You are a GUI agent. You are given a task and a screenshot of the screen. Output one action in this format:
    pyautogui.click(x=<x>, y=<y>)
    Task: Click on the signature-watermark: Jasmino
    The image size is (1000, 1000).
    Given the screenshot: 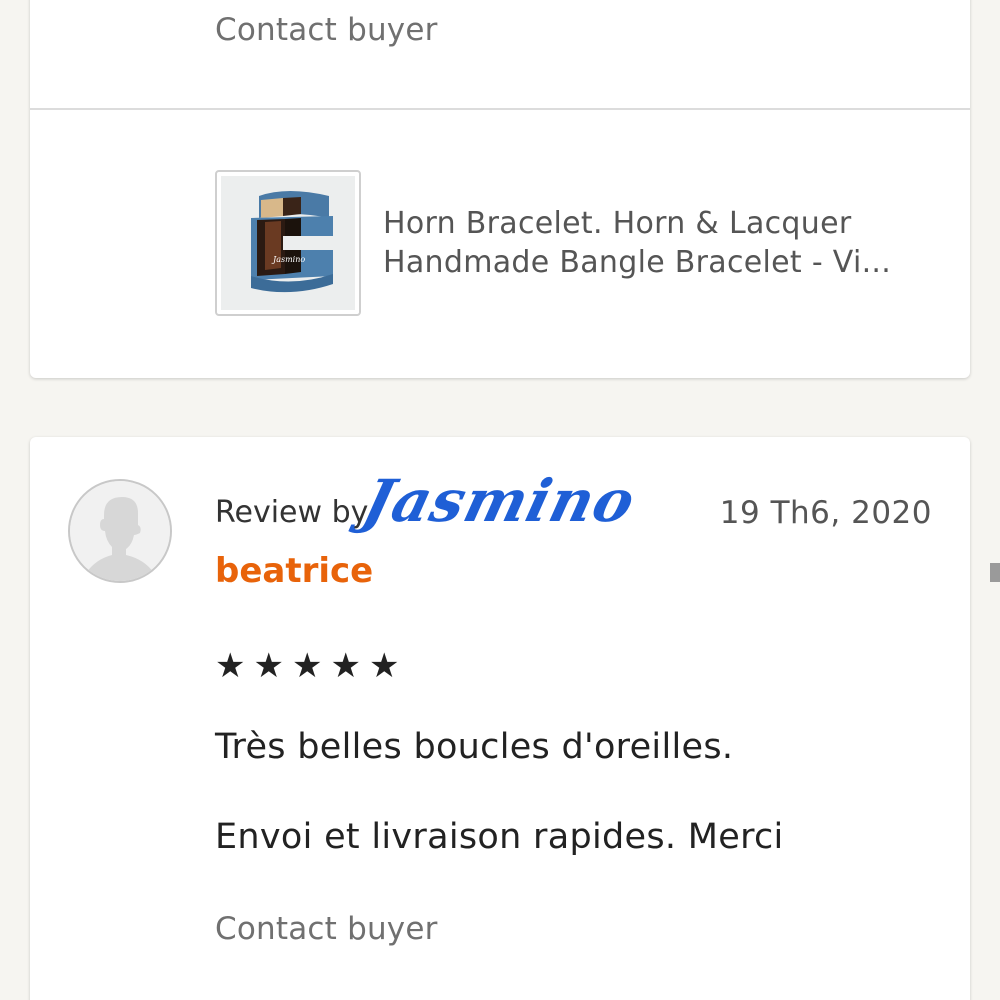 What is the action you would take?
    pyautogui.click(x=499, y=501)
    